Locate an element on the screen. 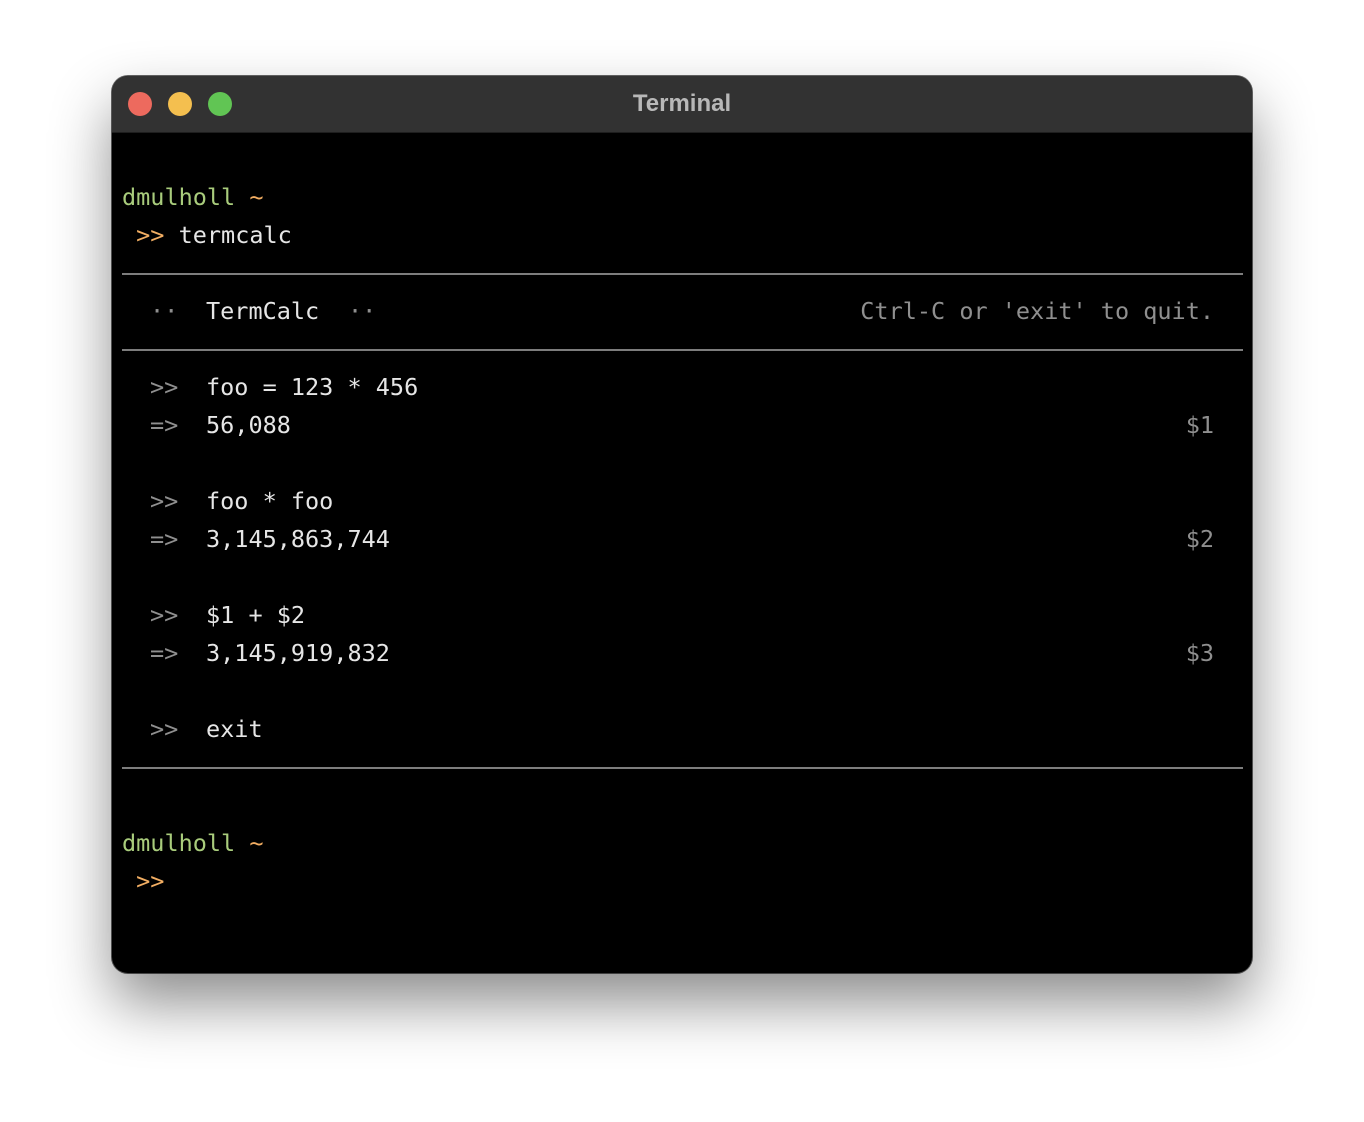  command-line: >> termcalc is located at coordinates (207, 235).